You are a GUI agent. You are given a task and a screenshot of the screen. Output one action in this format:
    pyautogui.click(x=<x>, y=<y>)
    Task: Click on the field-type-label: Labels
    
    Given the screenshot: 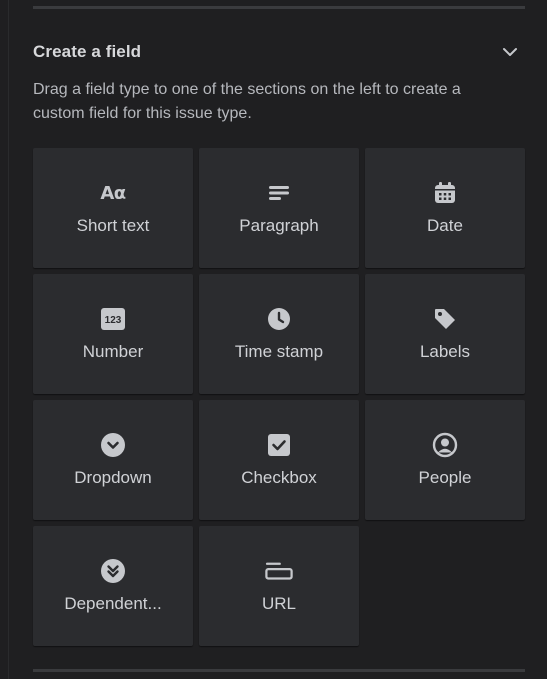 What is the action you would take?
    pyautogui.click(x=445, y=351)
    